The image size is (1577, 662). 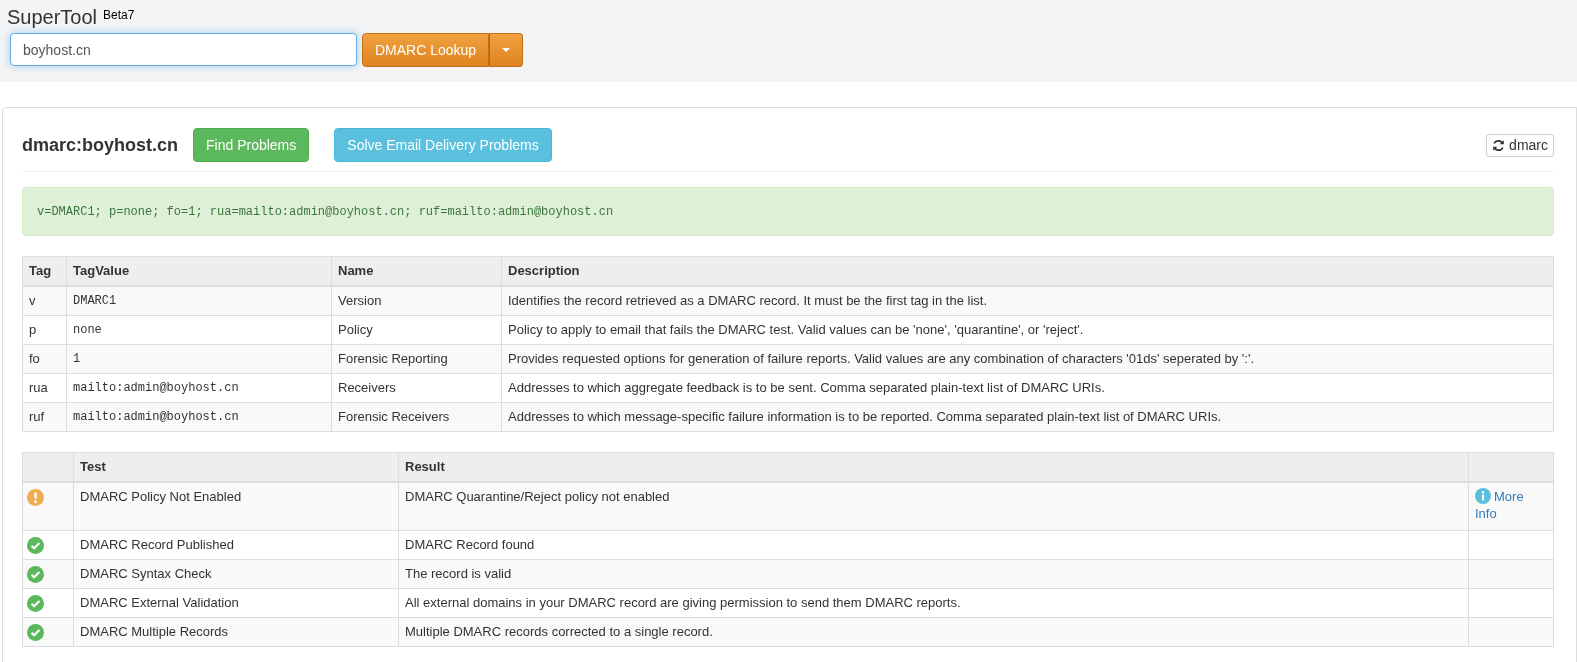 What do you see at coordinates (933, 544) in the screenshot?
I see `test-result-cell: DMARC Record found` at bounding box center [933, 544].